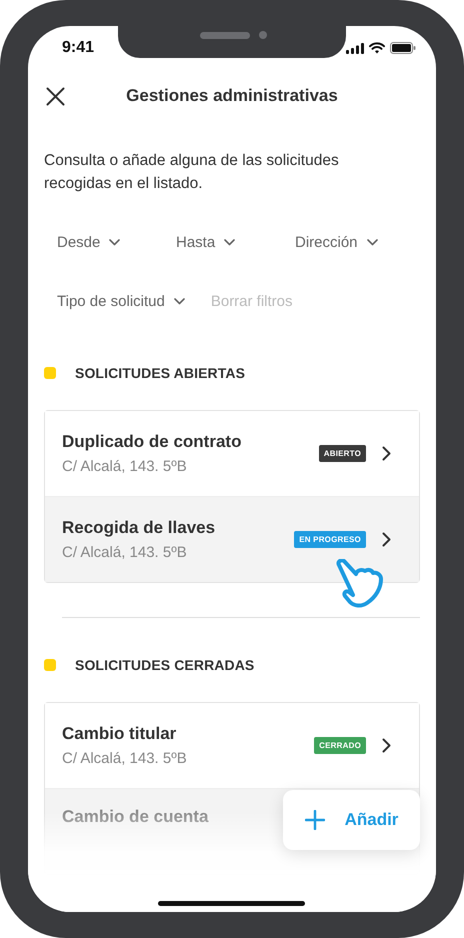 Image resolution: width=464 pixels, height=938 pixels. I want to click on add-button: Añadir, so click(351, 820).